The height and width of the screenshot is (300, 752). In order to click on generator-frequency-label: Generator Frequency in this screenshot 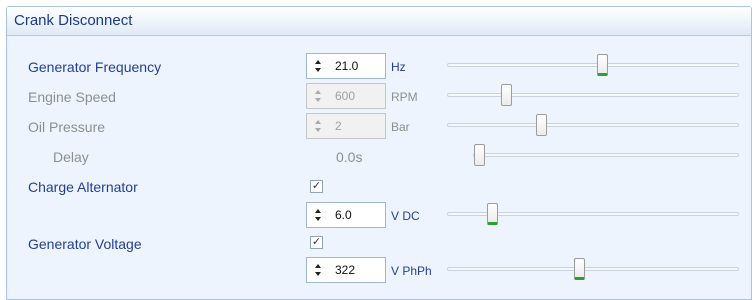, I will do `click(95, 67)`.